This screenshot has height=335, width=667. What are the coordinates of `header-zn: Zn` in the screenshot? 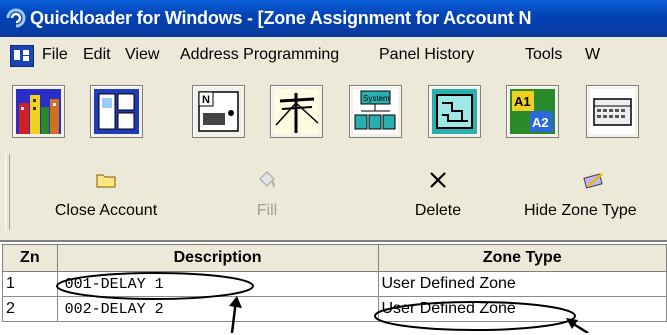 It's located at (30, 258).